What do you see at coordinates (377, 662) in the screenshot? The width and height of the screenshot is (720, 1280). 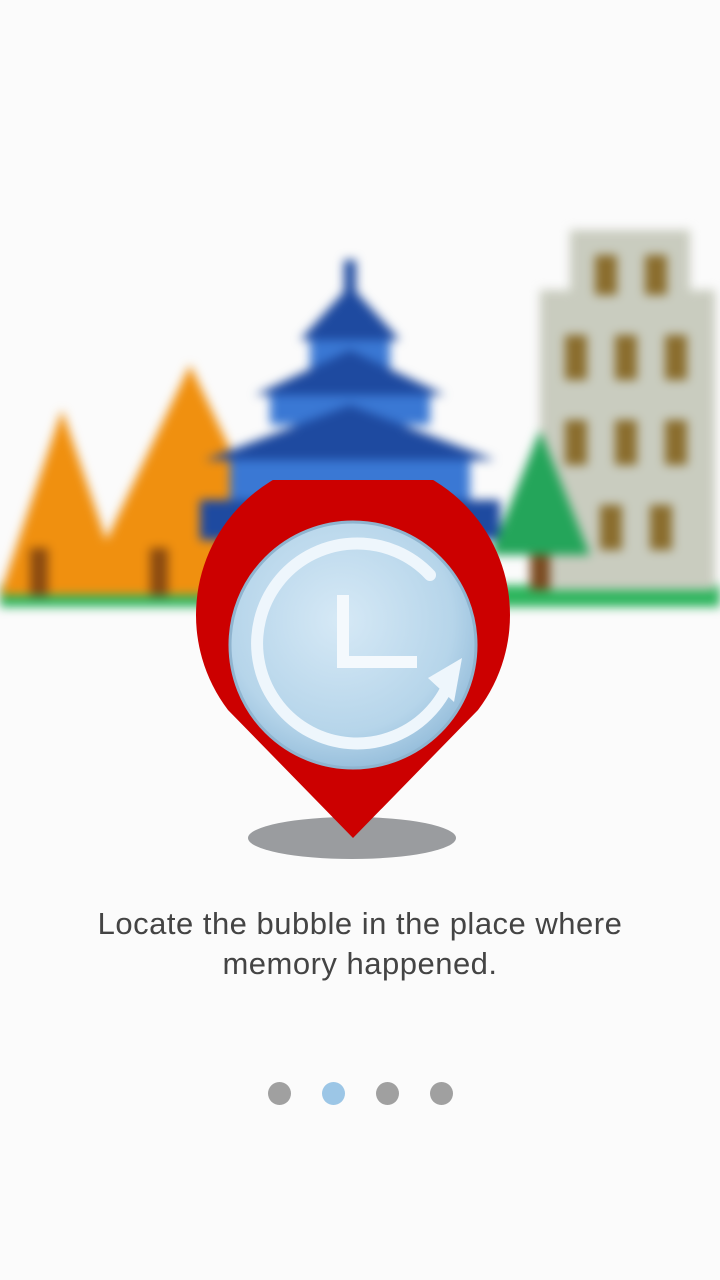 I see `clock-hand-minute` at bounding box center [377, 662].